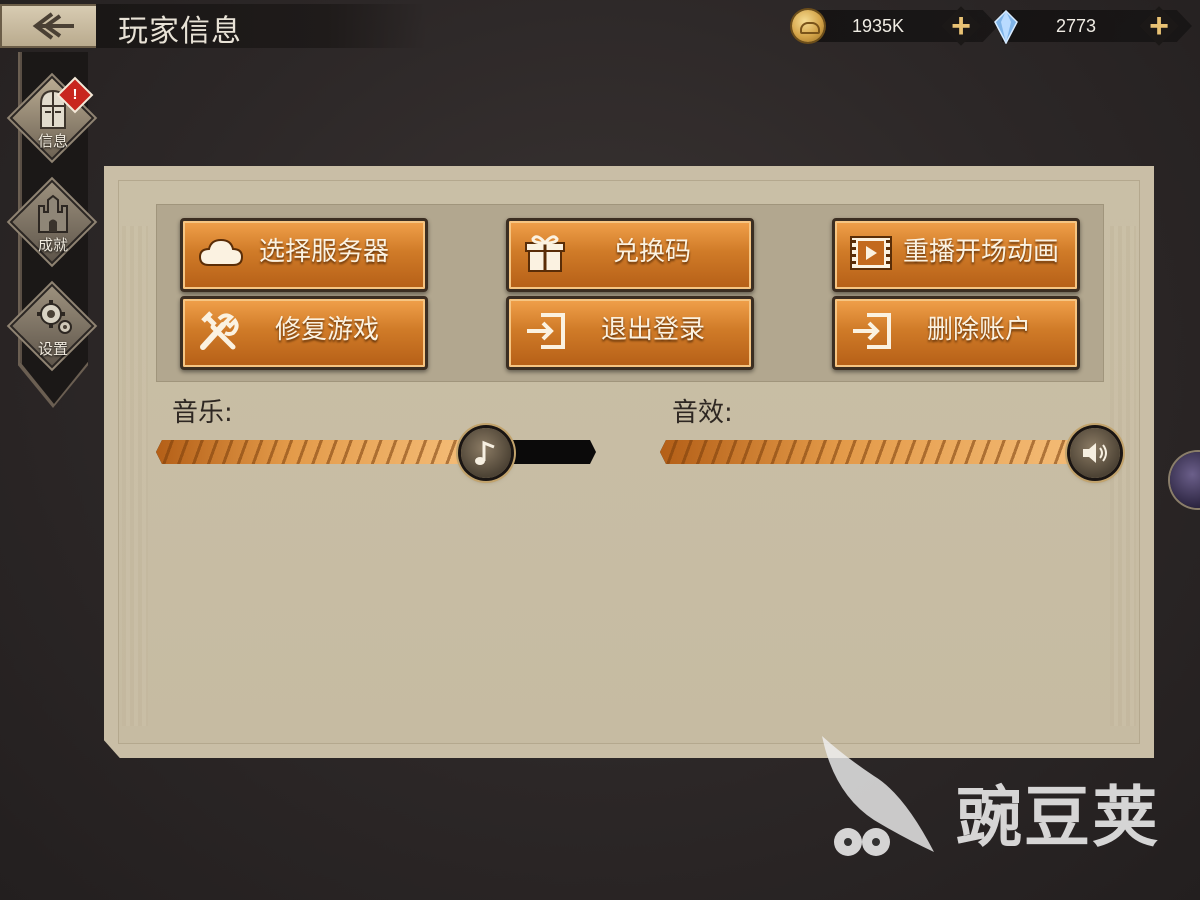 This screenshot has height=900, width=1200. I want to click on wrench-hammer-icon, so click(219, 330).